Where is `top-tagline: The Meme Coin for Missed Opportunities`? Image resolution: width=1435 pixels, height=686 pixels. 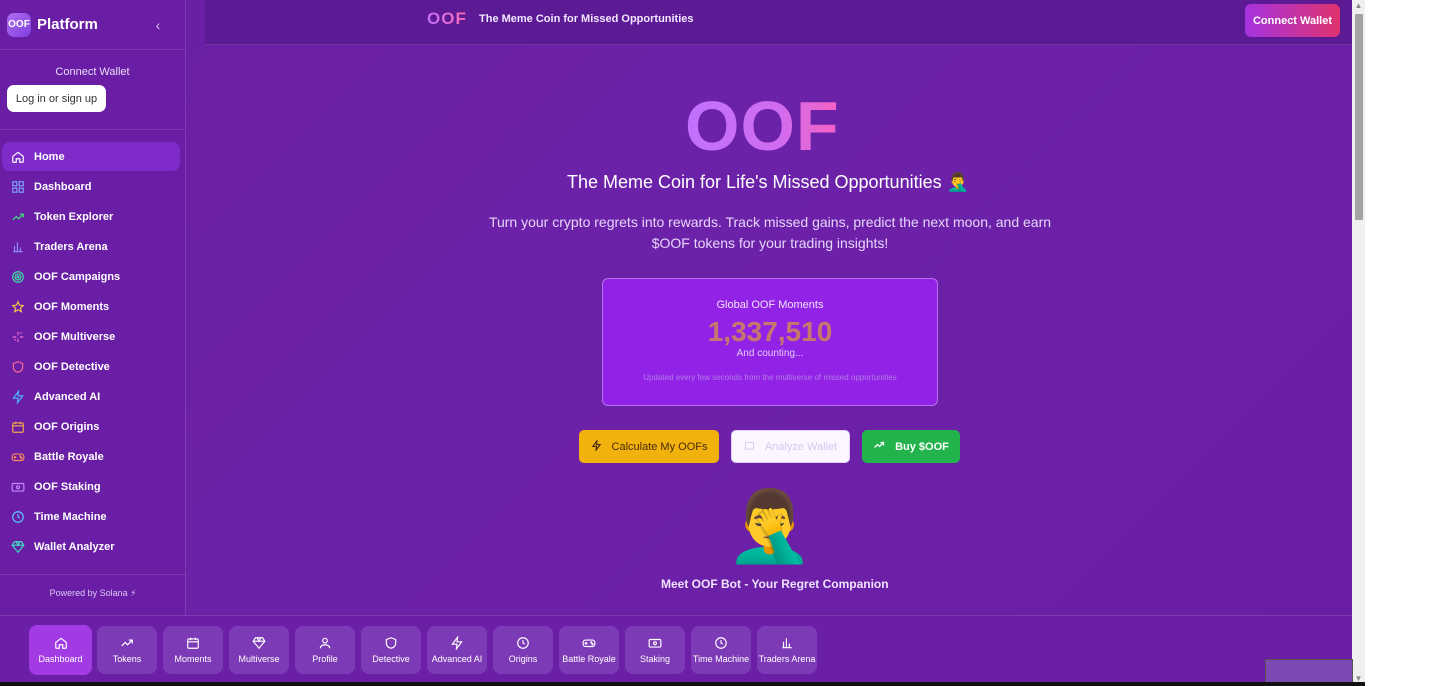
top-tagline: The Meme Coin for Missed Opportunities is located at coordinates (586, 19).